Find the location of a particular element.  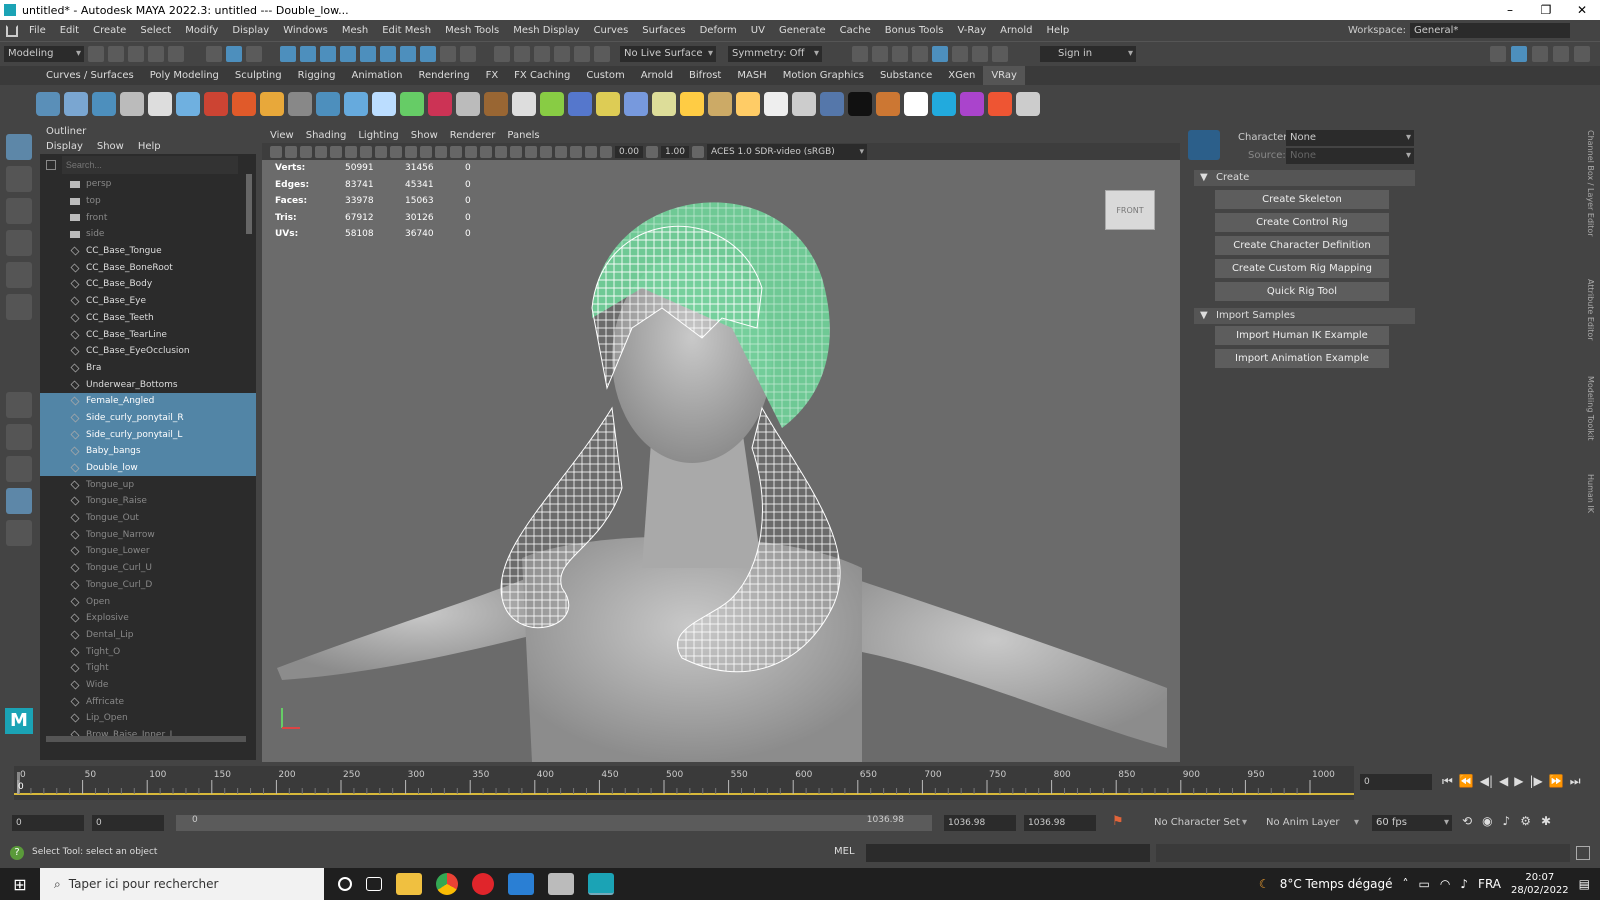

render-frame-icon is located at coordinates (880, 53).